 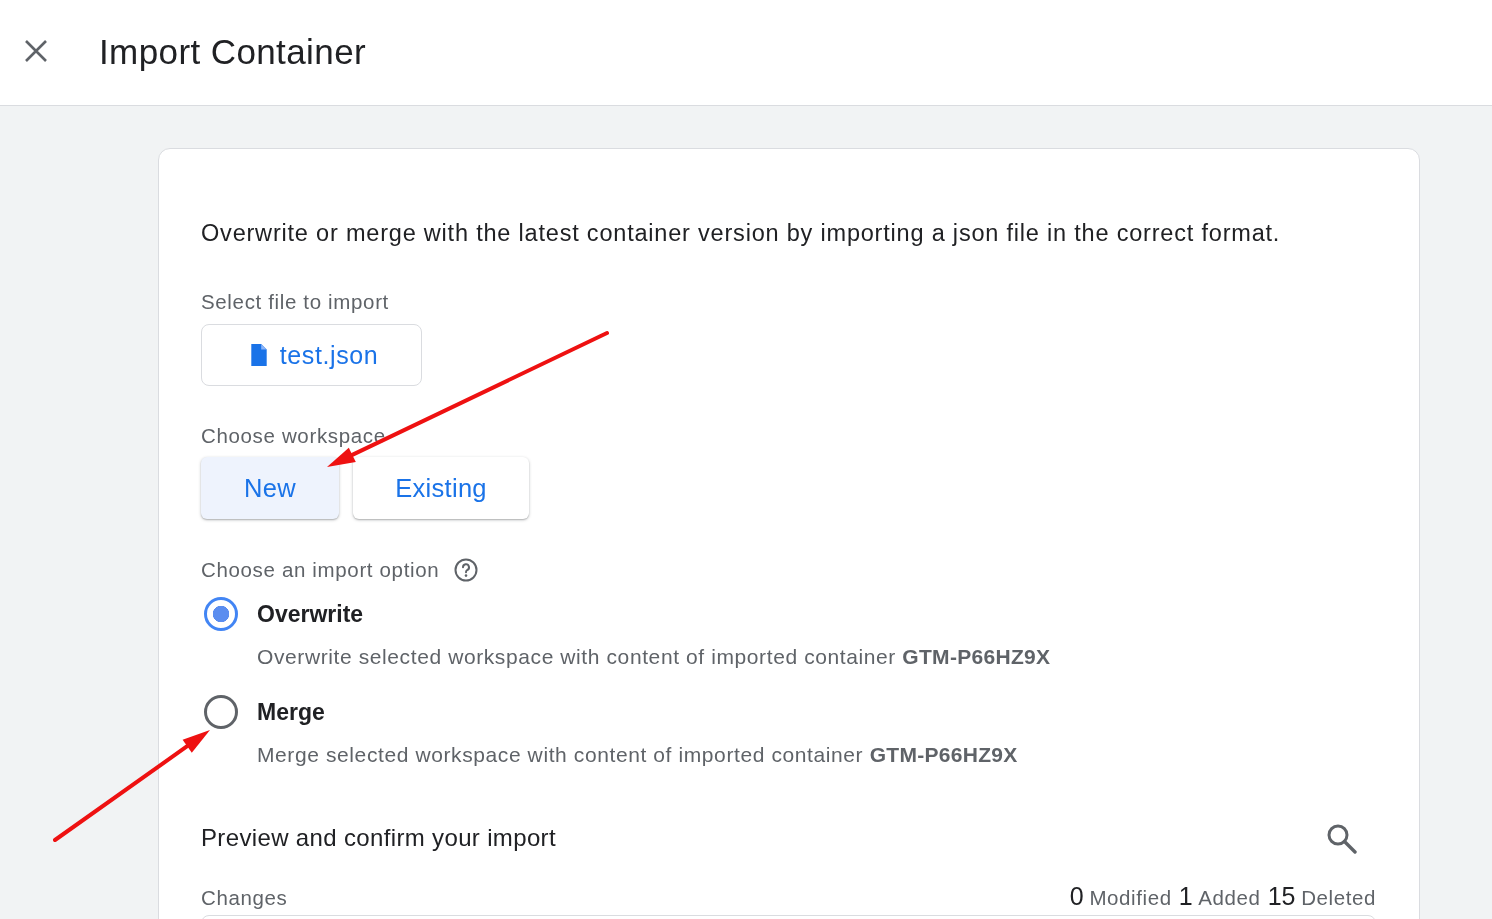 I want to click on intro-text: Overwrite or merge with the latest container version by importing a json file in the correct format., so click(x=741, y=233).